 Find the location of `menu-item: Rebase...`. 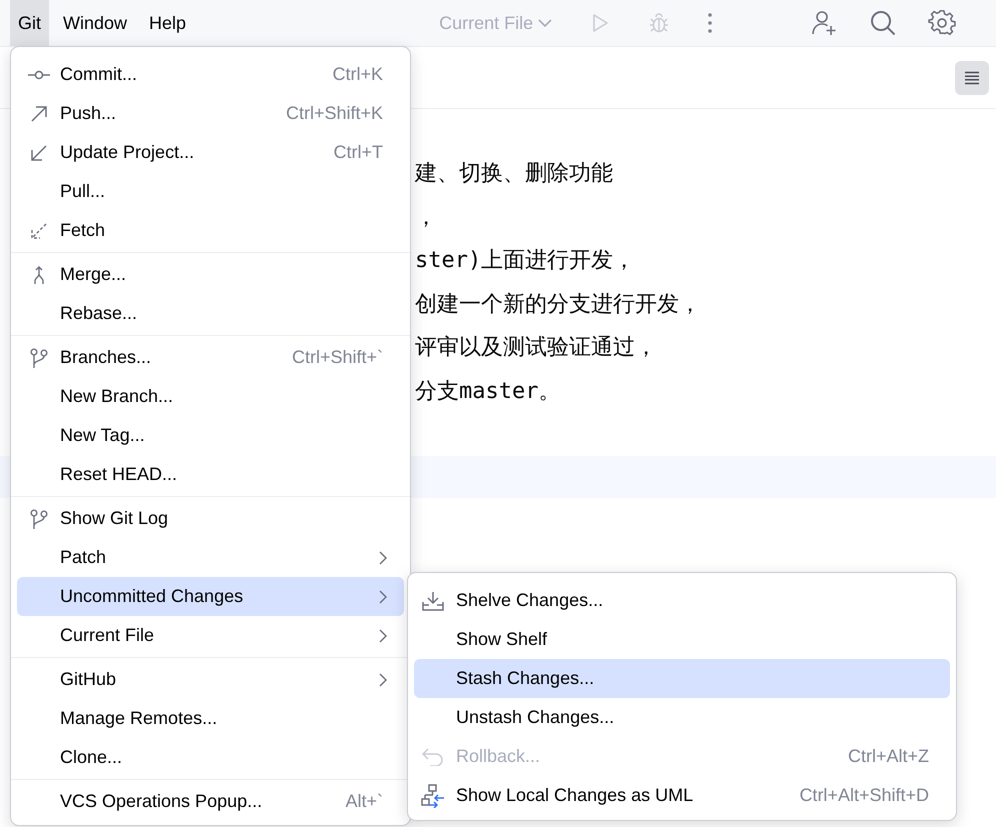

menu-item: Rebase... is located at coordinates (210, 313).